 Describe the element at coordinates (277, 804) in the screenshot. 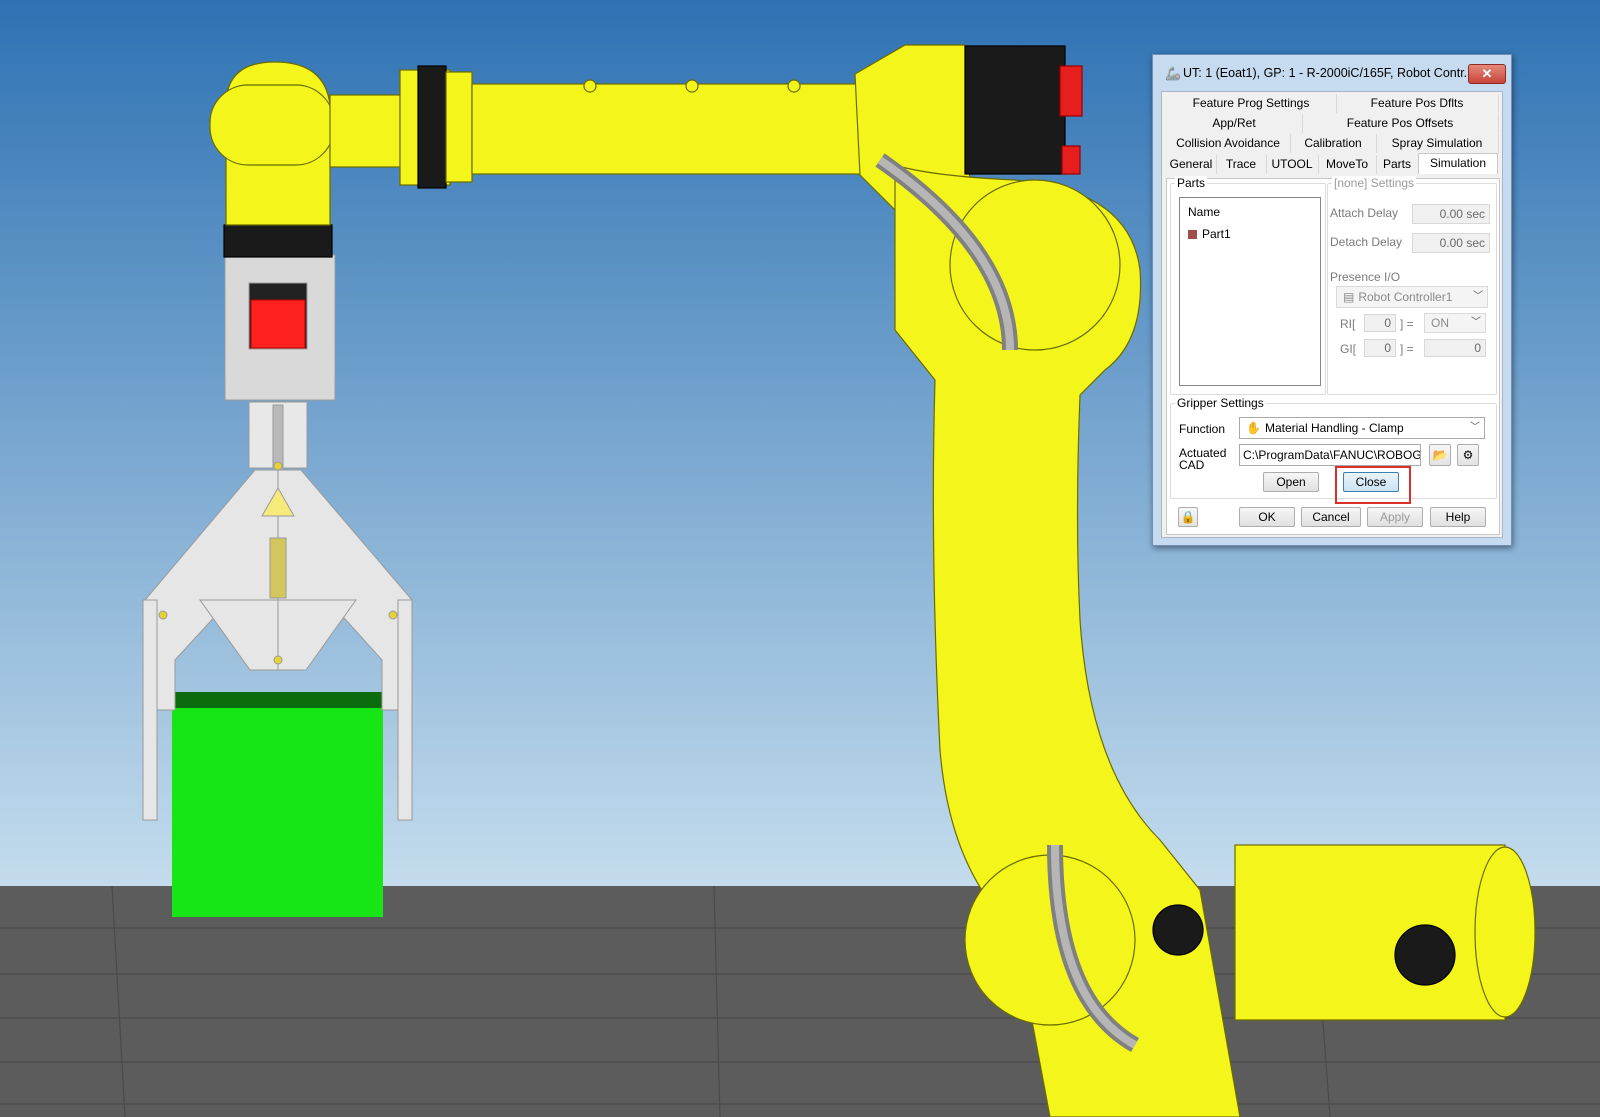

I see `part1-box` at that location.